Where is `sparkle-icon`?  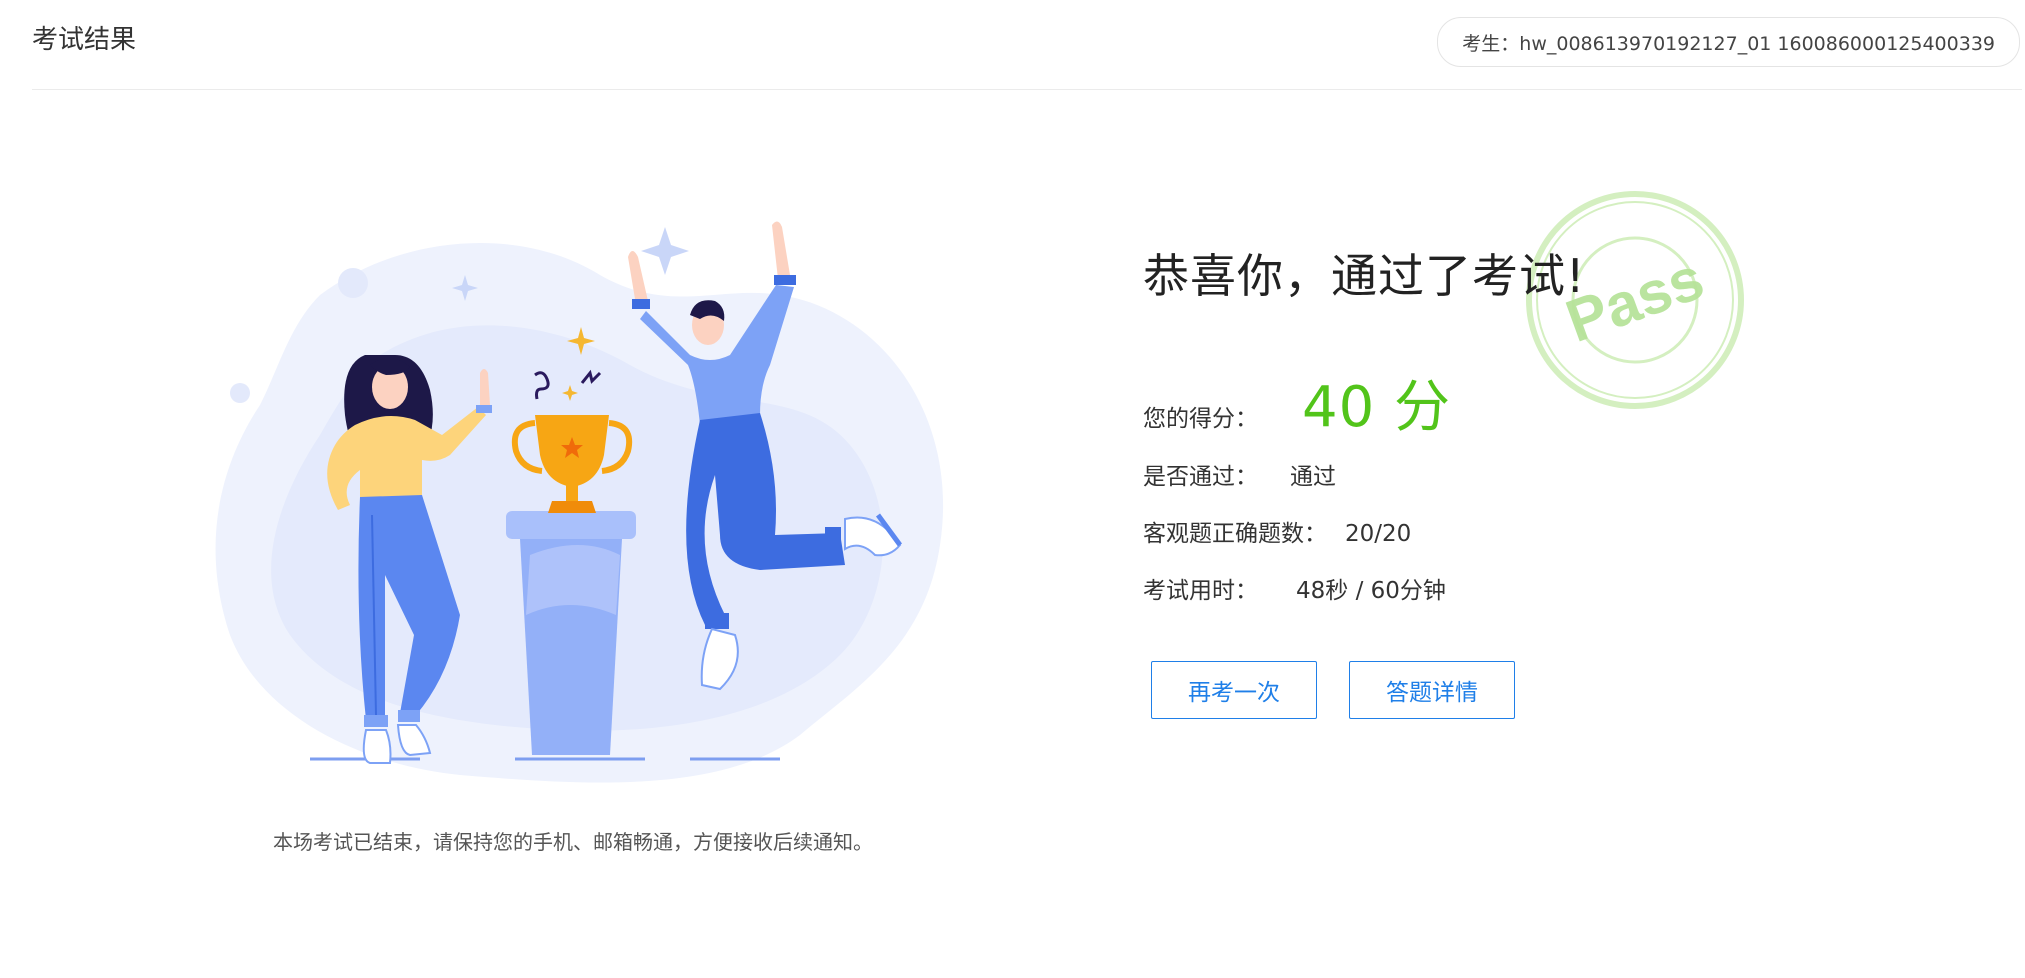 sparkle-icon is located at coordinates (665, 251).